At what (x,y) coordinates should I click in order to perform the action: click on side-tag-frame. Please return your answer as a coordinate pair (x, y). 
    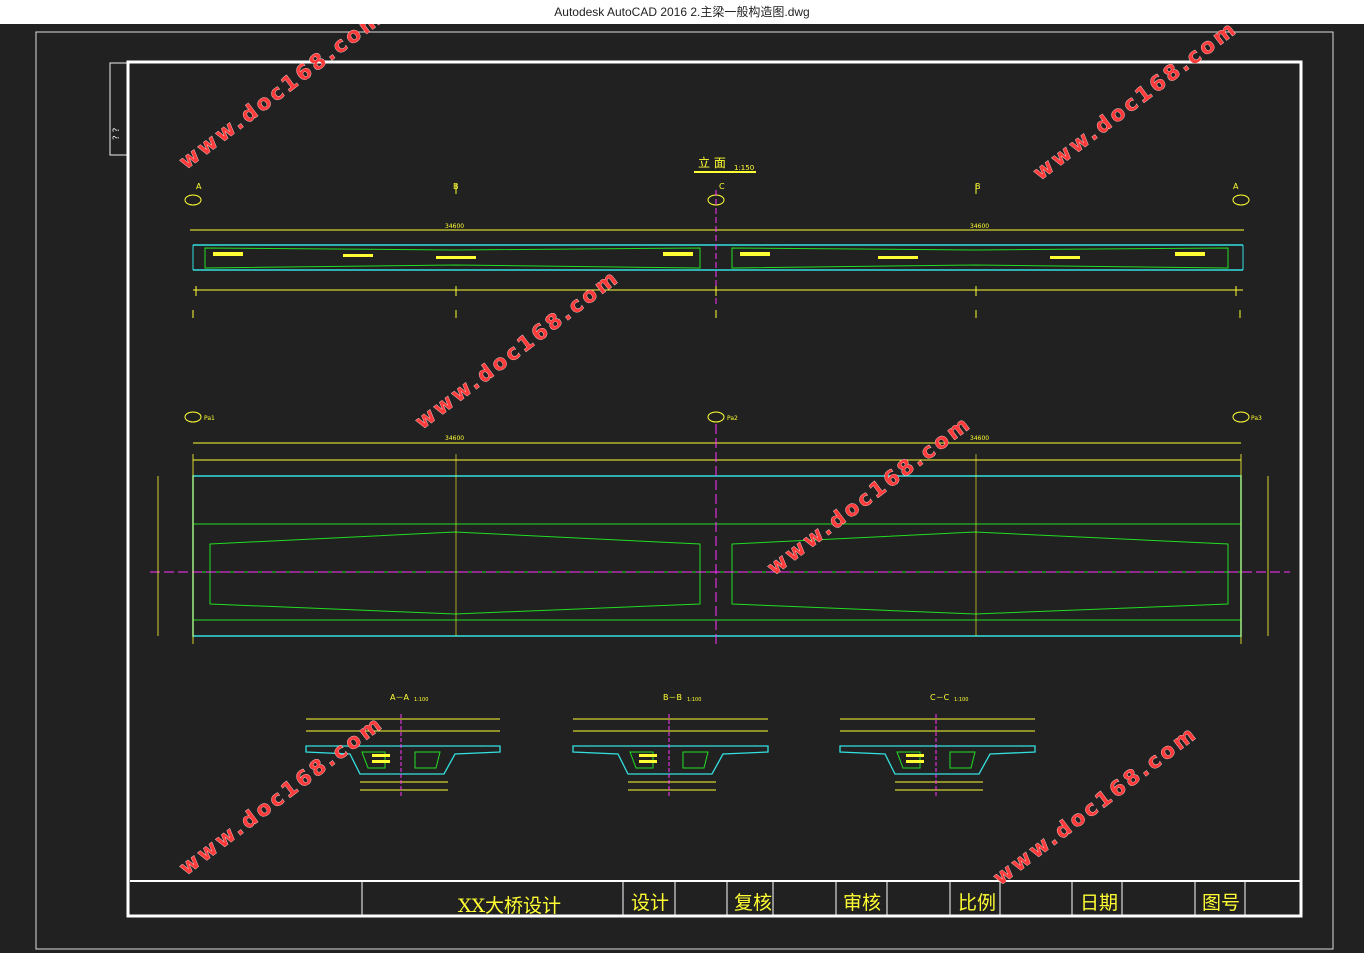
    Looking at the image, I should click on (118, 109).